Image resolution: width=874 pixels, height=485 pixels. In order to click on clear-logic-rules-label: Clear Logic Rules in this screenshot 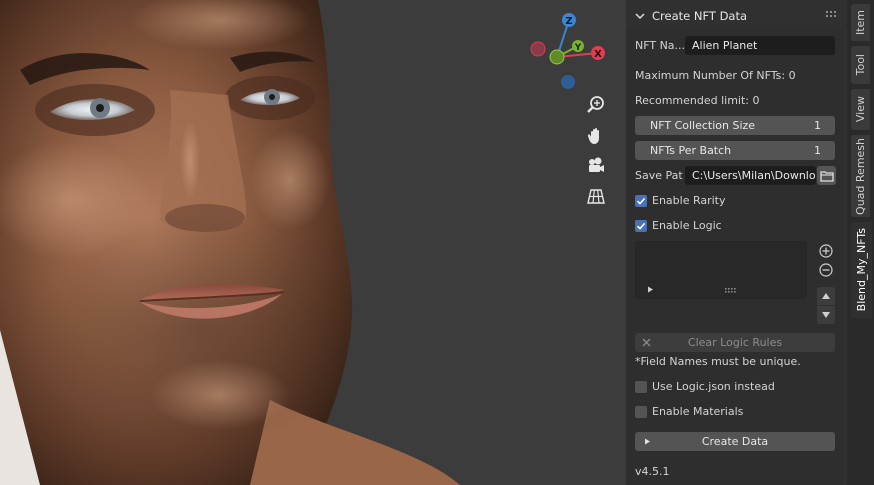, I will do `click(735, 342)`.